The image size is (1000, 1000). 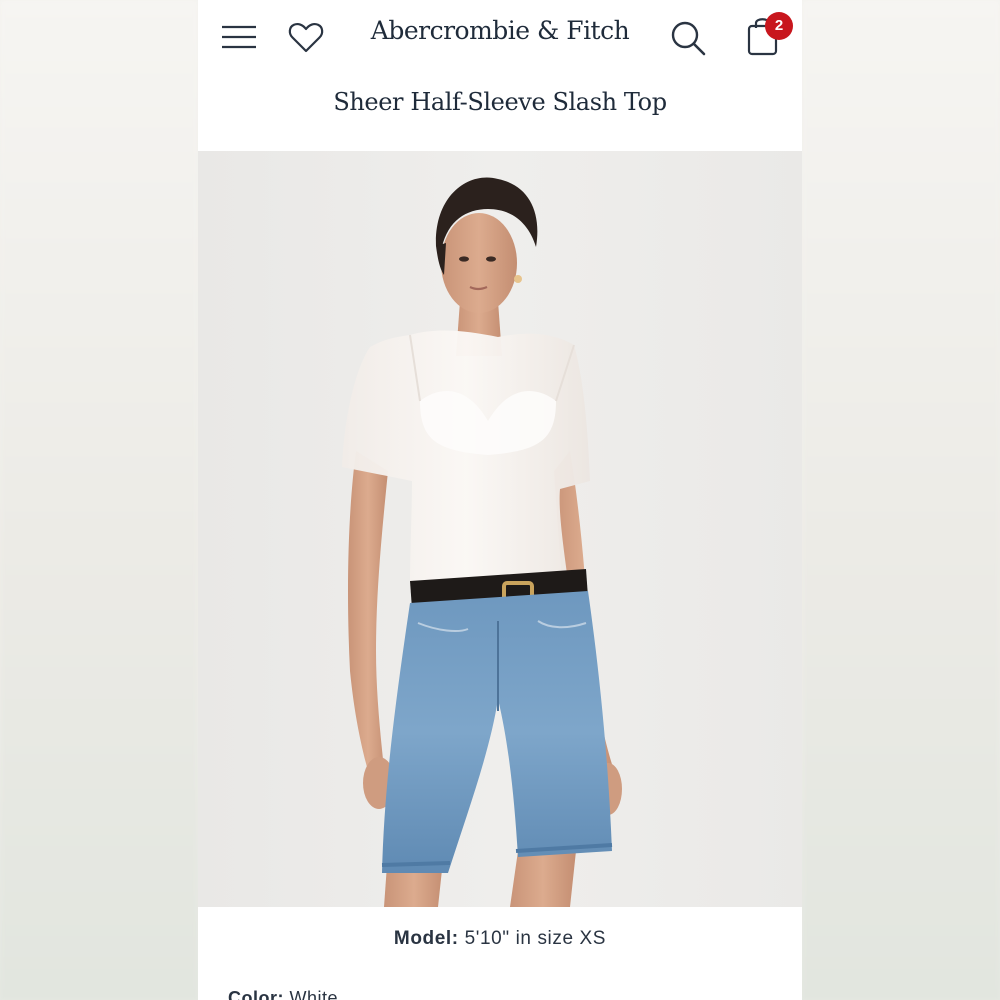 What do you see at coordinates (688, 38) in the screenshot?
I see `search-icon` at bounding box center [688, 38].